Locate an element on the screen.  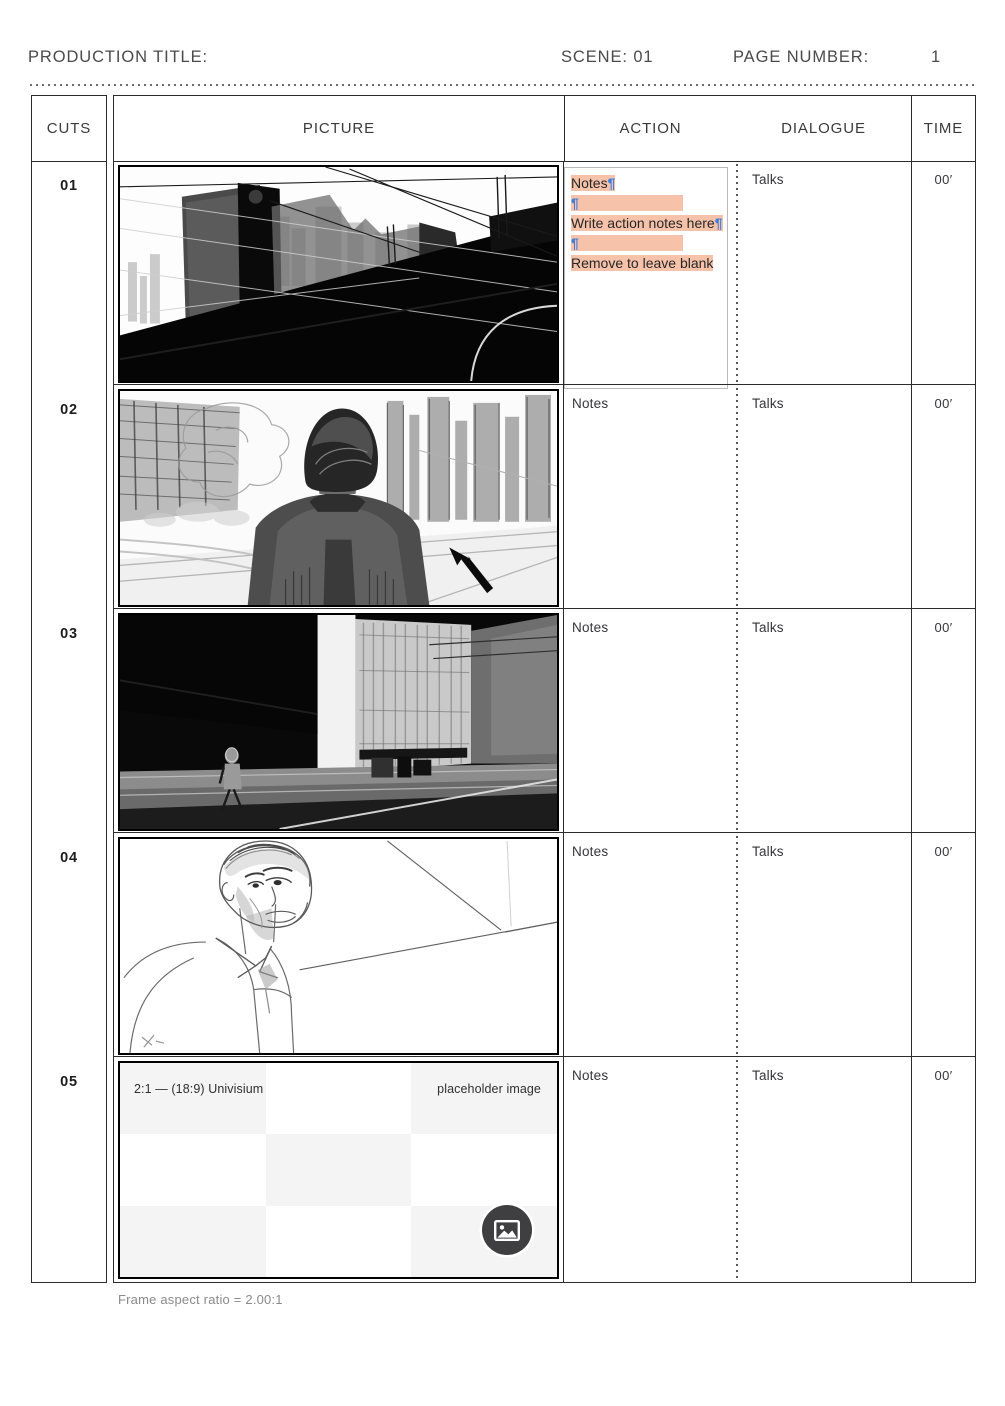
cut-number-02: 02 is located at coordinates (69, 410).